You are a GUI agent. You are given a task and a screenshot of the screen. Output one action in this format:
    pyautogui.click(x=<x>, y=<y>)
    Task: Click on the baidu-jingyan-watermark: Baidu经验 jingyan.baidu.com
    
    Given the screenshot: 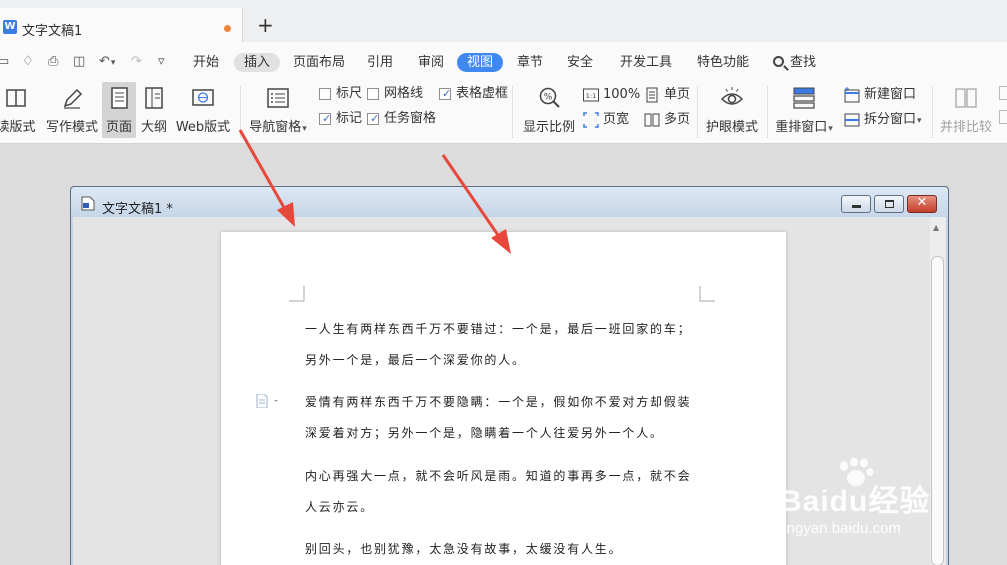 What is the action you would take?
    pyautogui.click(x=882, y=503)
    